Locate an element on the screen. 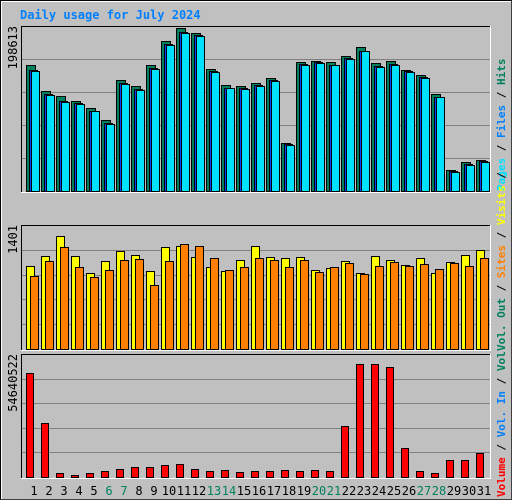  x-axis-label-day-20: 20 is located at coordinates (319, 491).